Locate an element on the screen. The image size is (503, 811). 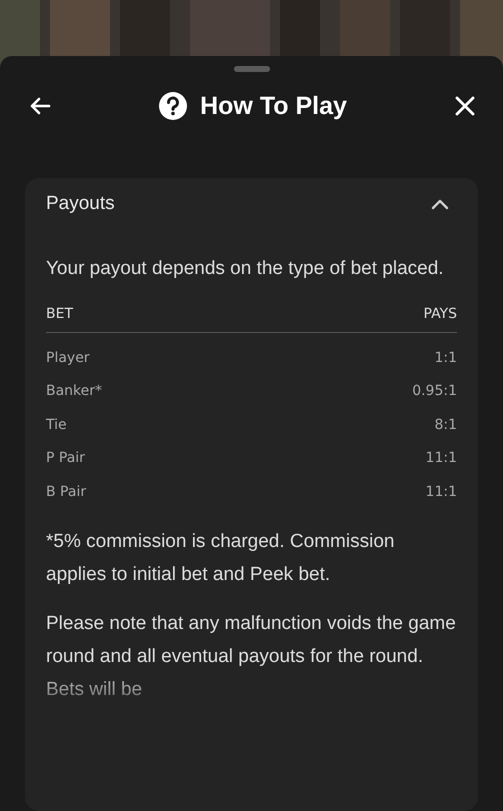
intro-text: Your payout depends on the type of bet placed. is located at coordinates (245, 269).